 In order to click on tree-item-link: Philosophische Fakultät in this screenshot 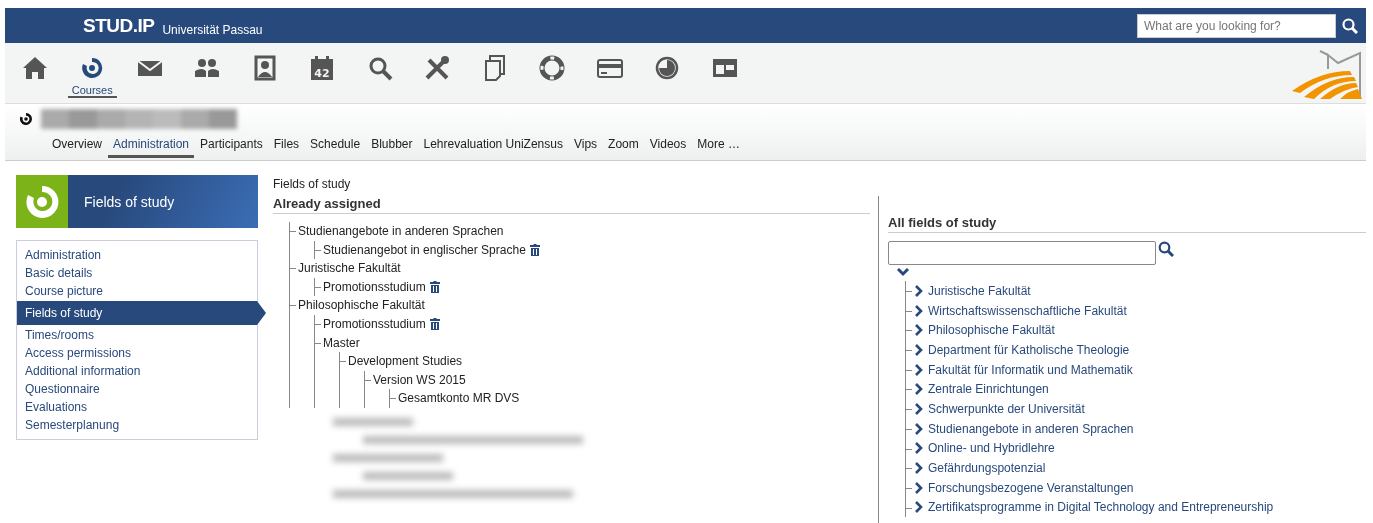, I will do `click(991, 330)`.